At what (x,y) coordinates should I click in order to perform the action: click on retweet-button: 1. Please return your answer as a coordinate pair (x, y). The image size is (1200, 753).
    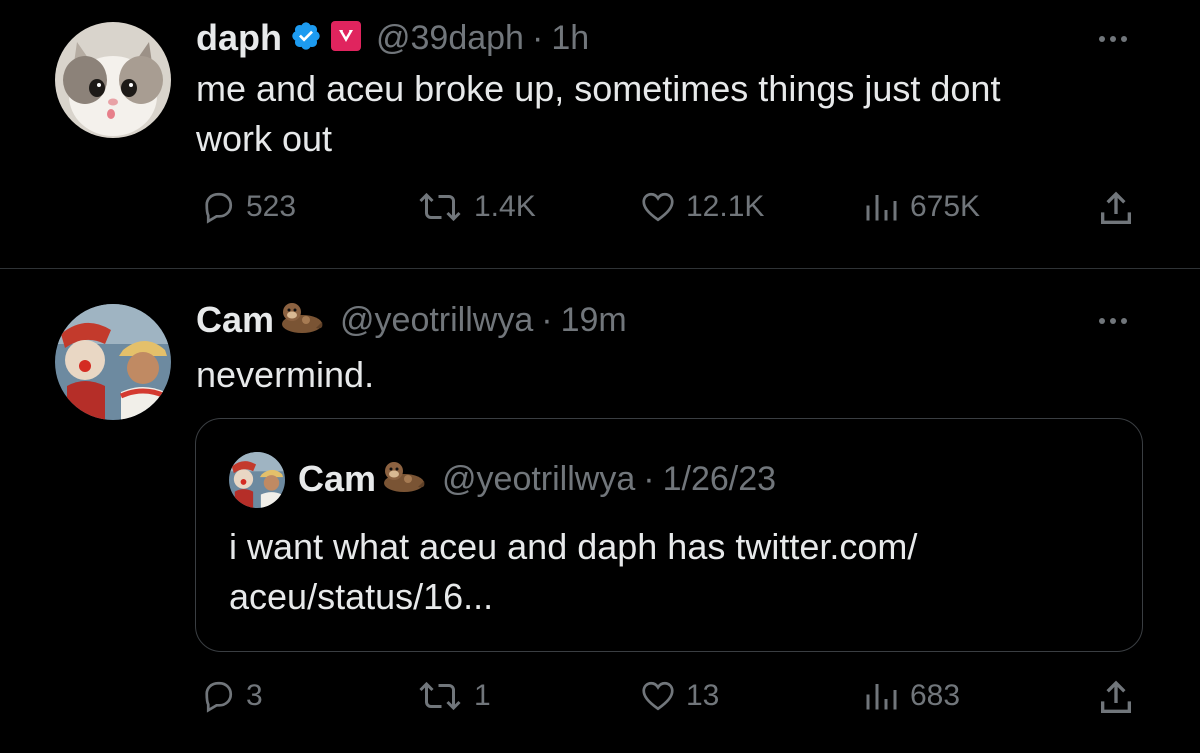
    Looking at the image, I should click on (453, 696).